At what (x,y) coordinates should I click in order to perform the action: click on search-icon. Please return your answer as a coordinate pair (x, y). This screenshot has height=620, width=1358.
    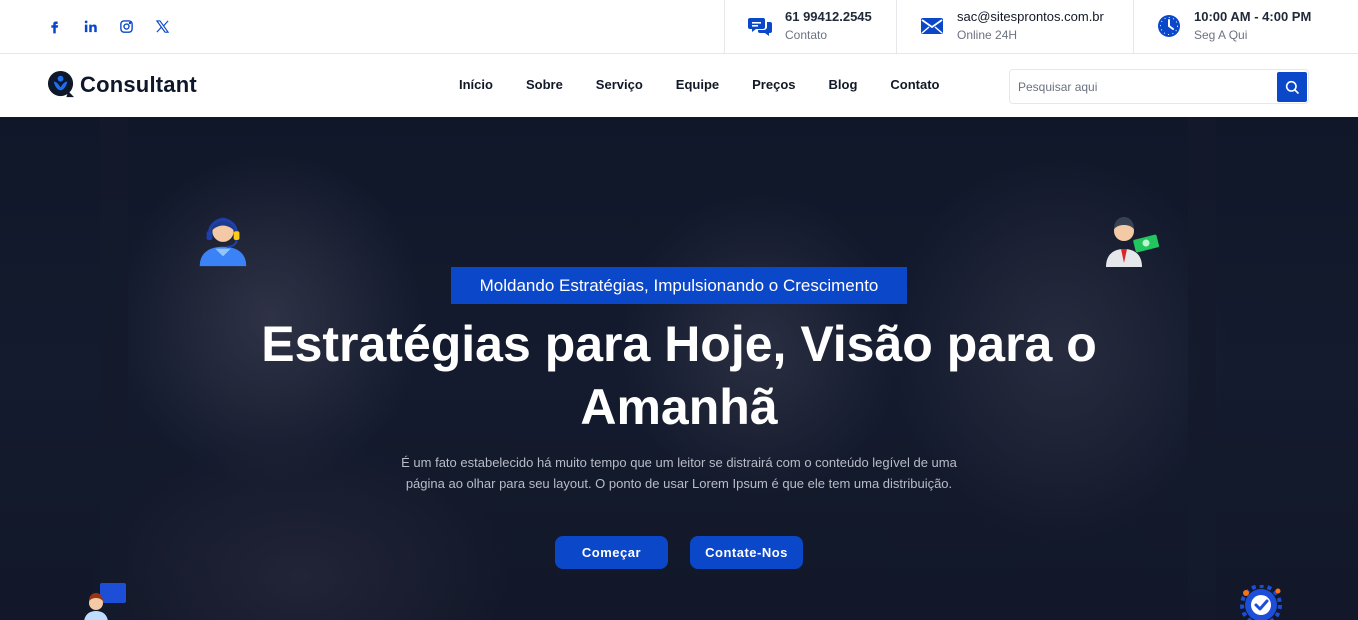
    Looking at the image, I should click on (1292, 87).